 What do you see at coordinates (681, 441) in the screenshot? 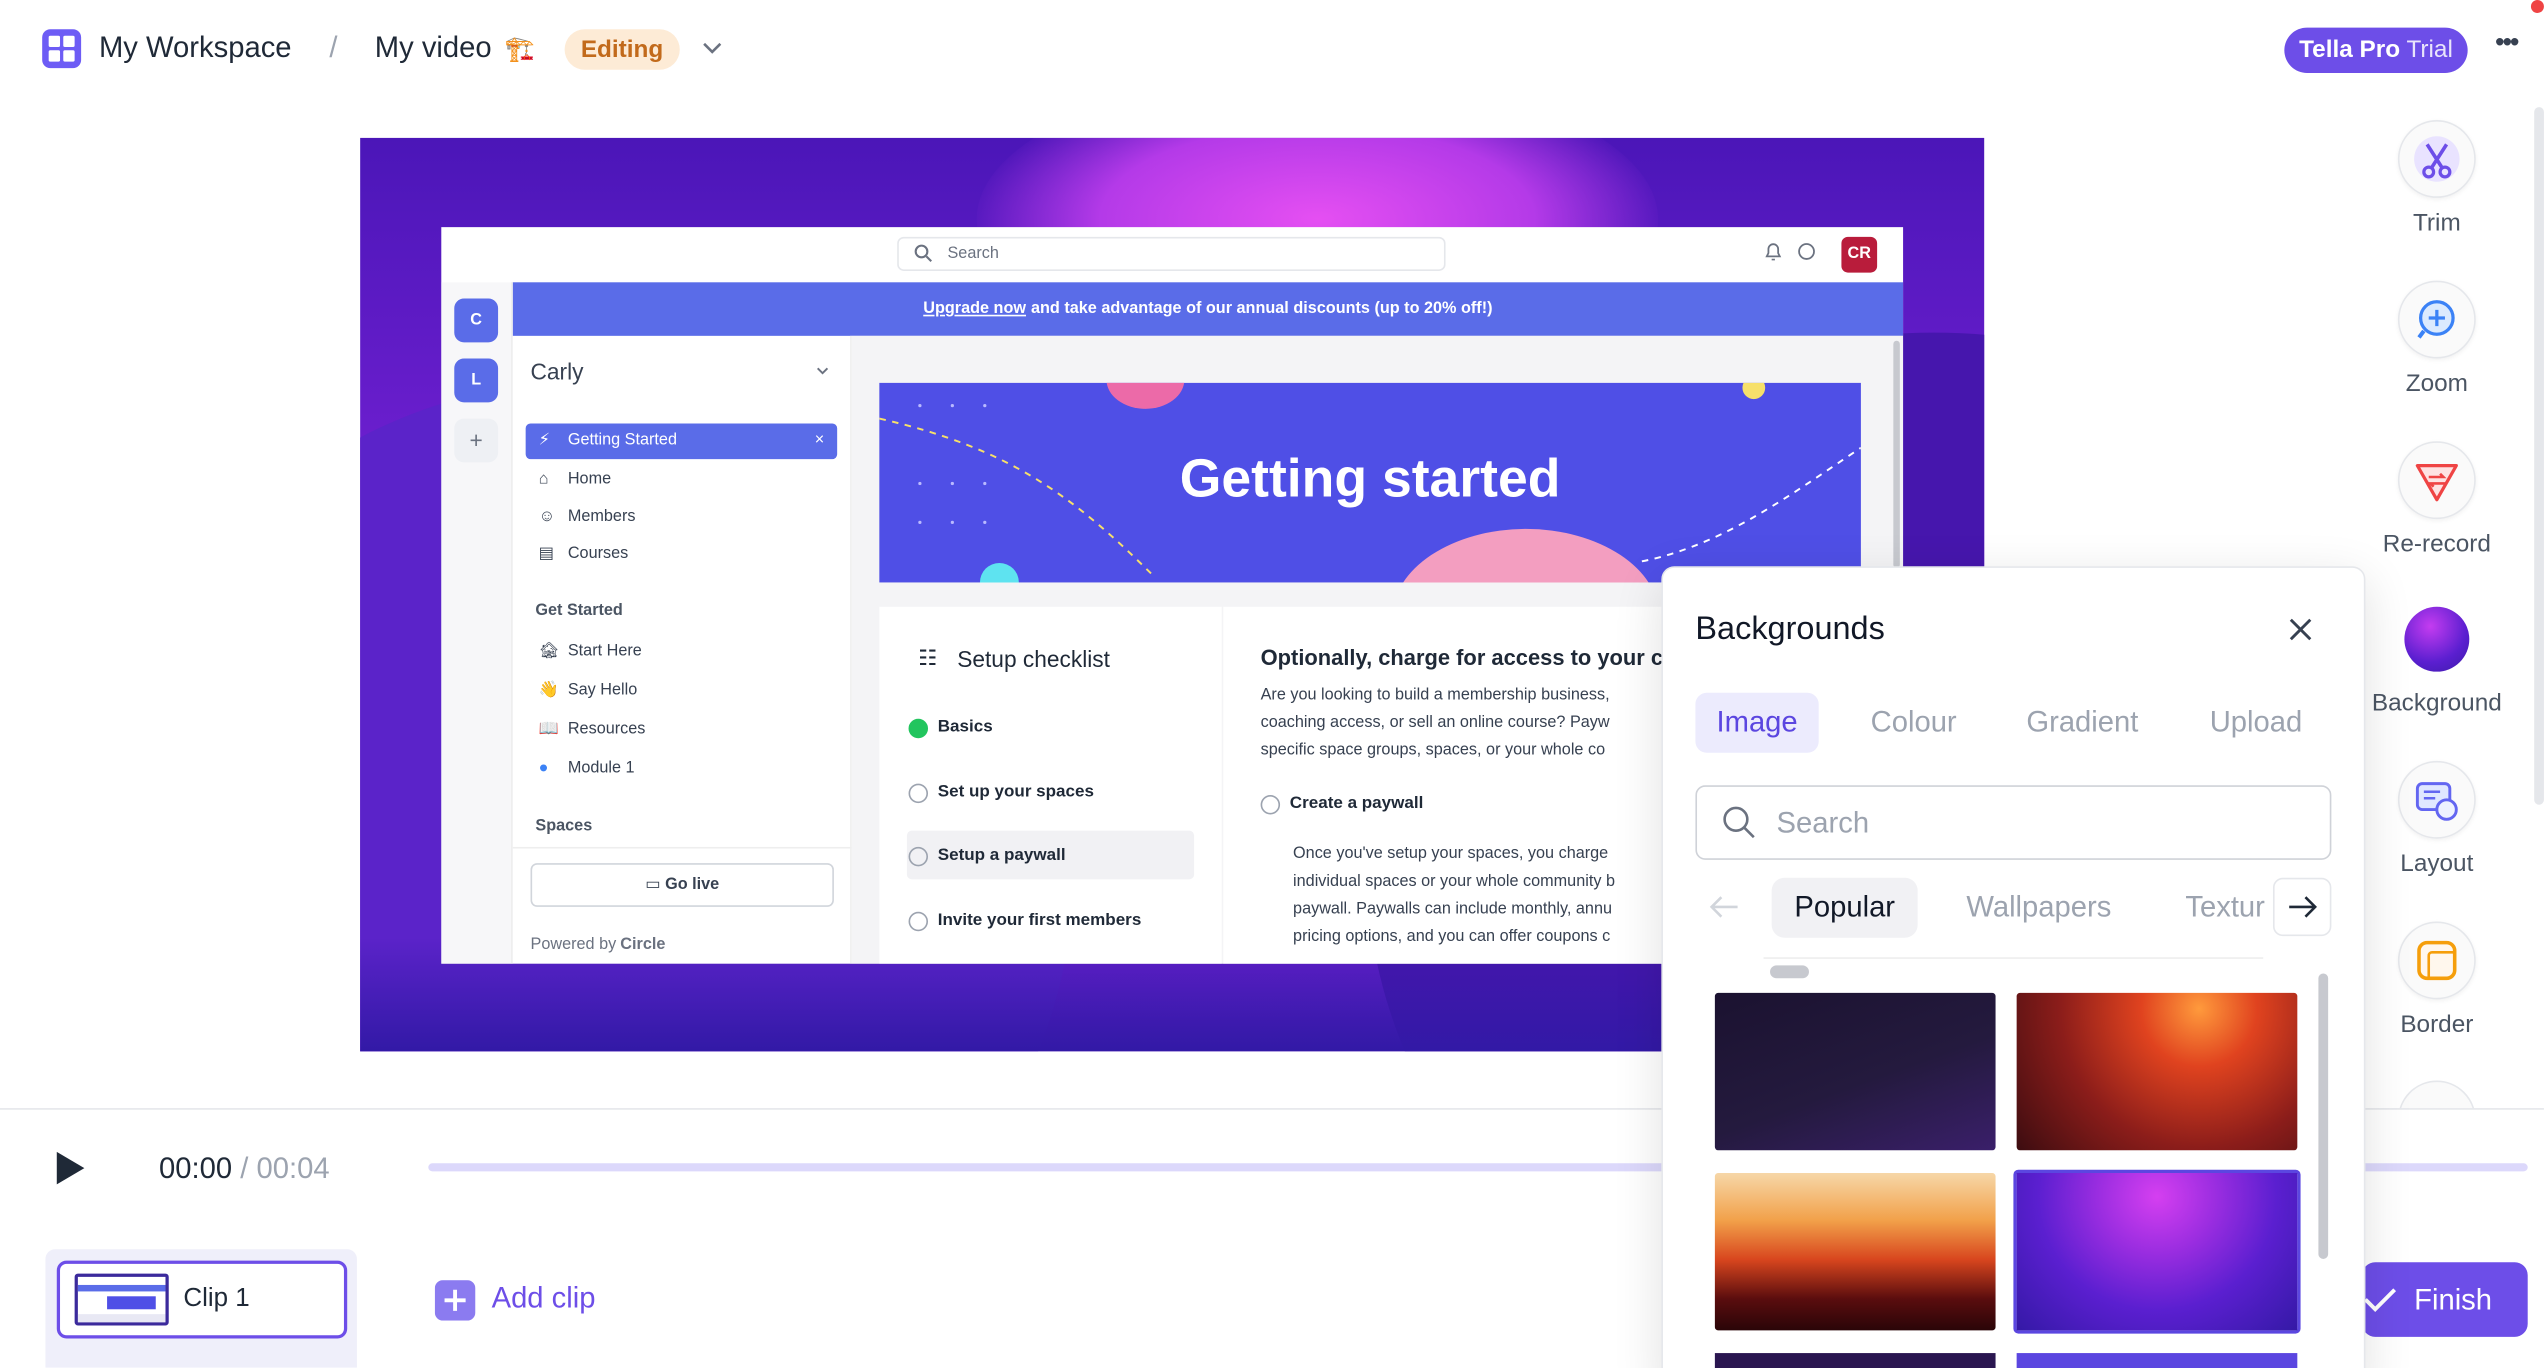
I see `sidebar-item-getting-started: ⚡ Getting Started ×` at bounding box center [681, 441].